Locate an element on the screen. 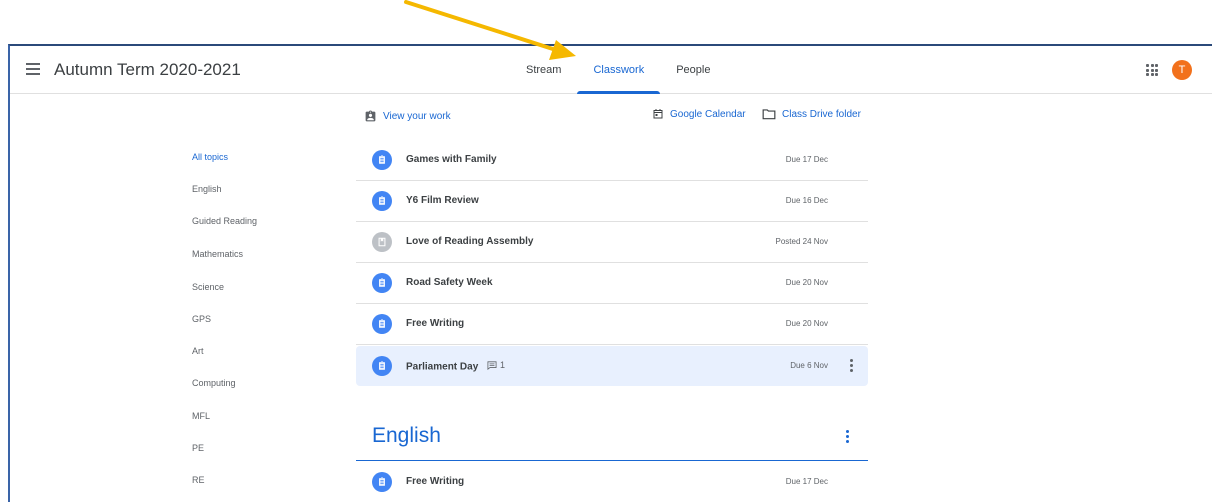 The width and height of the screenshot is (1212, 502). comment-count-value: 1 is located at coordinates (503, 365).